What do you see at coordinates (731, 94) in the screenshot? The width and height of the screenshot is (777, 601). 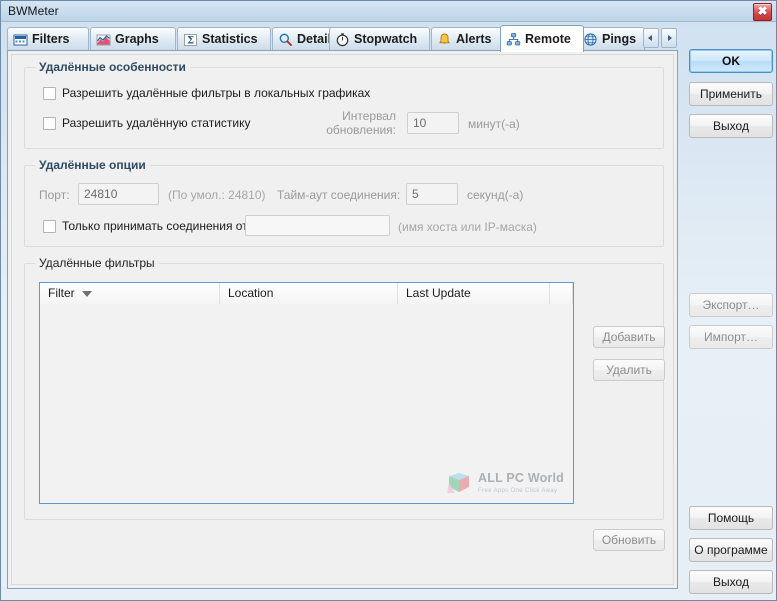 I see `apply-button: Применить` at bounding box center [731, 94].